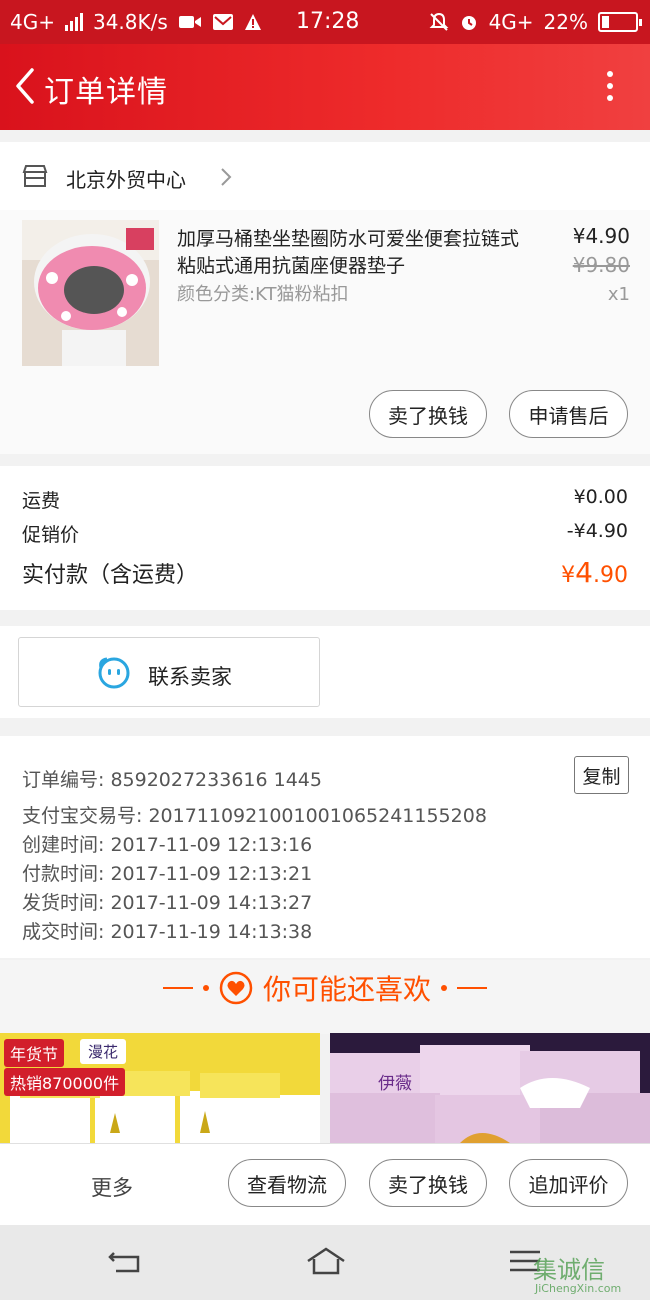 This screenshot has height=1300, width=650. I want to click on total-value: ¥4.90, so click(594, 572).